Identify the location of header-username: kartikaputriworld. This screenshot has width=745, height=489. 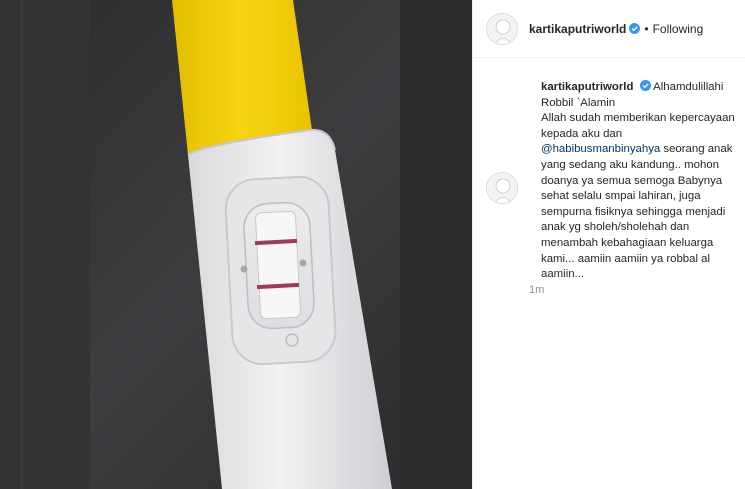
(577, 29).